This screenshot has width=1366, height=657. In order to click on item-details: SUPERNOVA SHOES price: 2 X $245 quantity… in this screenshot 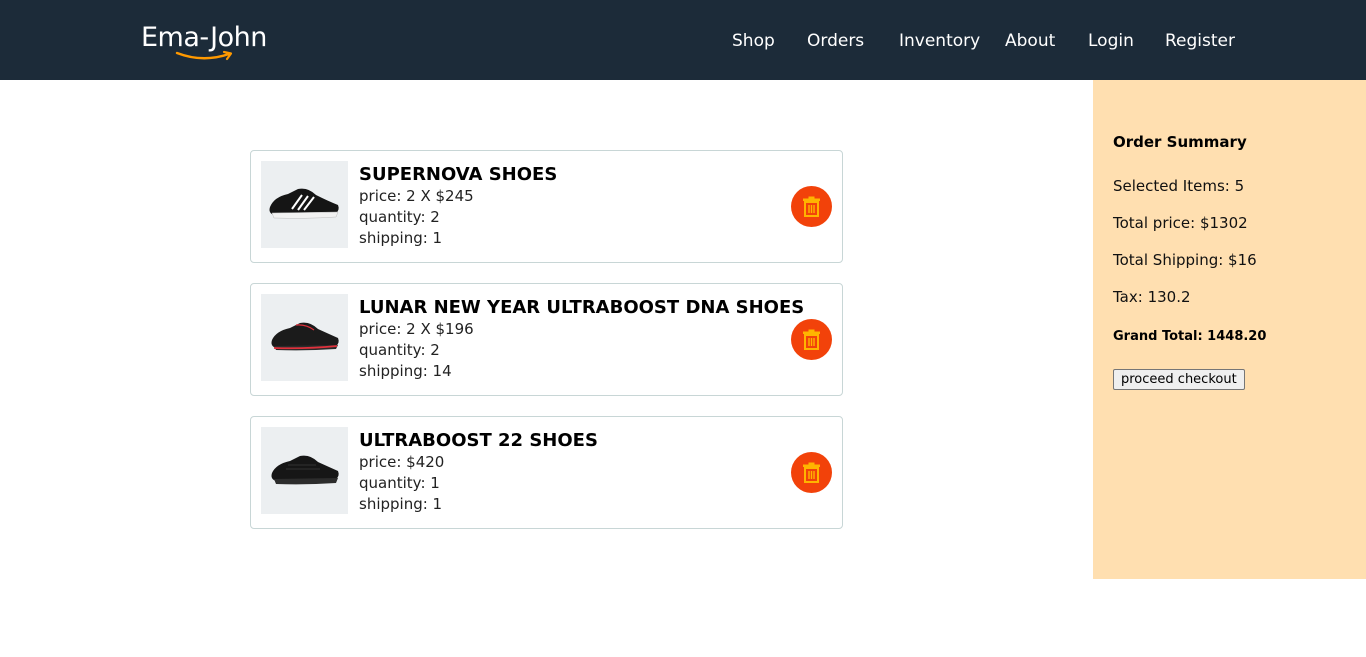, I will do `click(458, 206)`.